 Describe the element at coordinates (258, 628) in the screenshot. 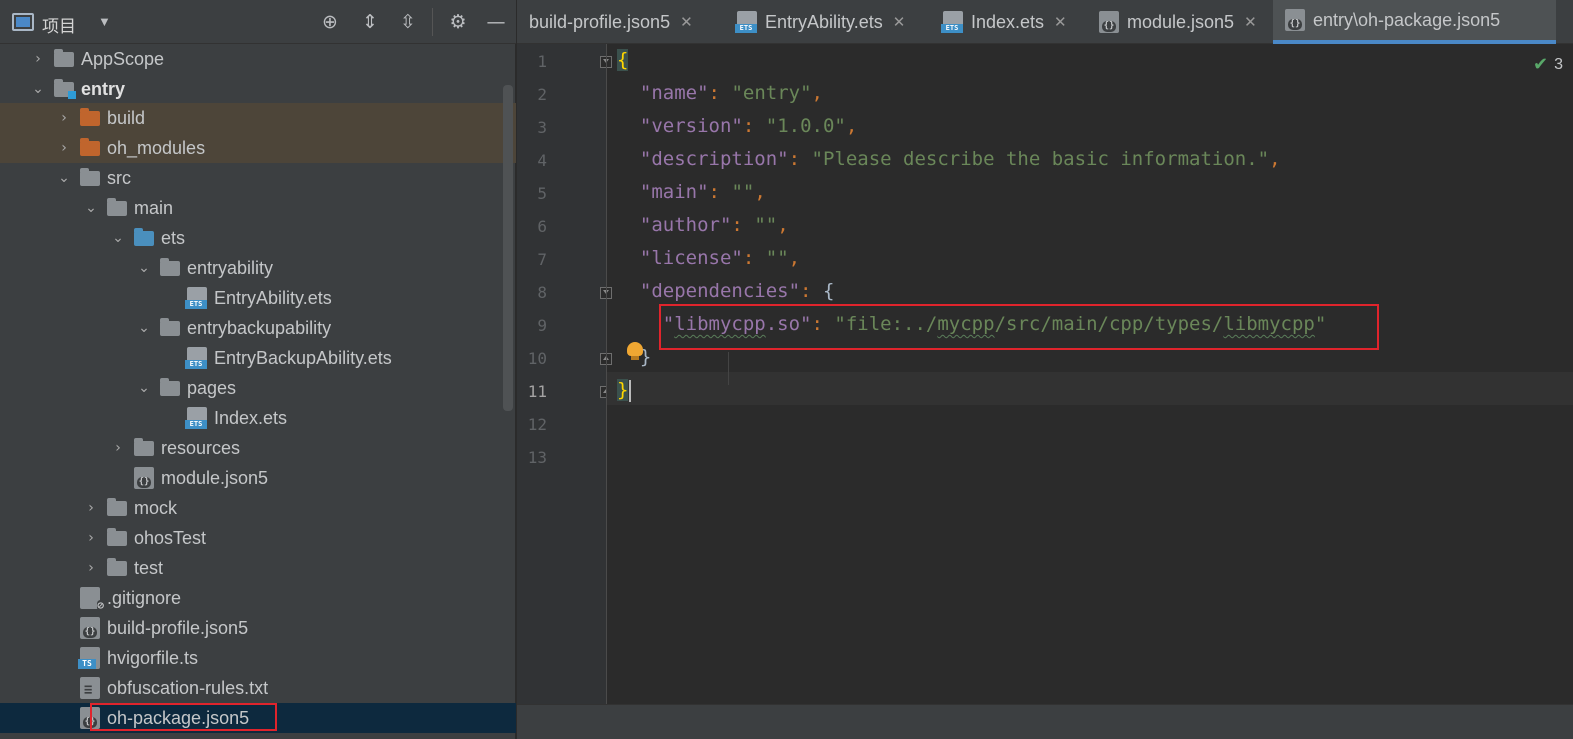

I see `tree-item-build-profile: build-profile.json5` at that location.